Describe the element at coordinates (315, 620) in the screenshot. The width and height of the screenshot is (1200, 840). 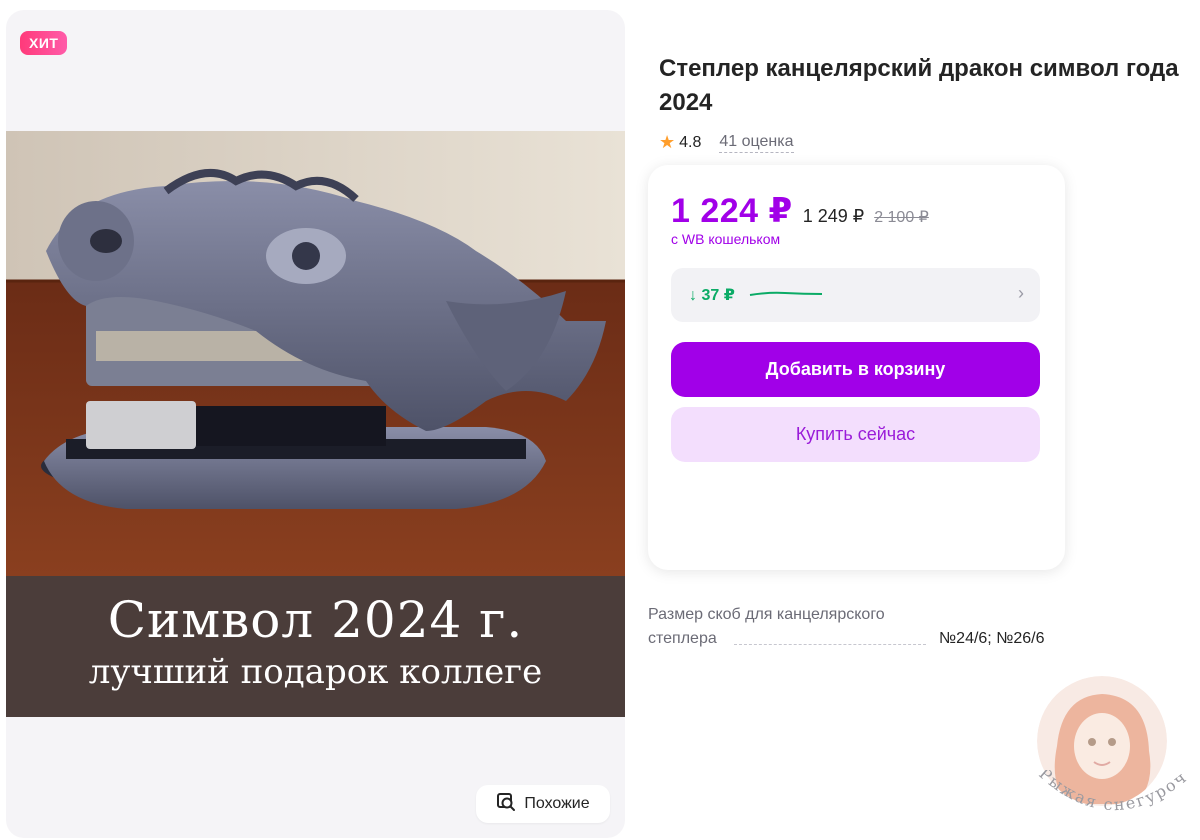
I see `caption-title: Символ 2024 г.` at that location.